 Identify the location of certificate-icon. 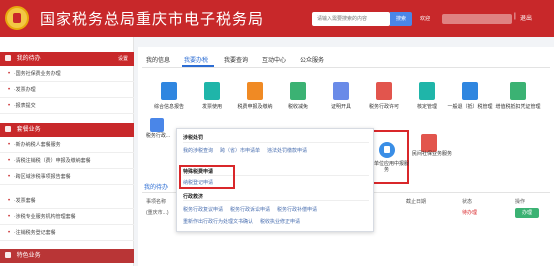
(341, 91).